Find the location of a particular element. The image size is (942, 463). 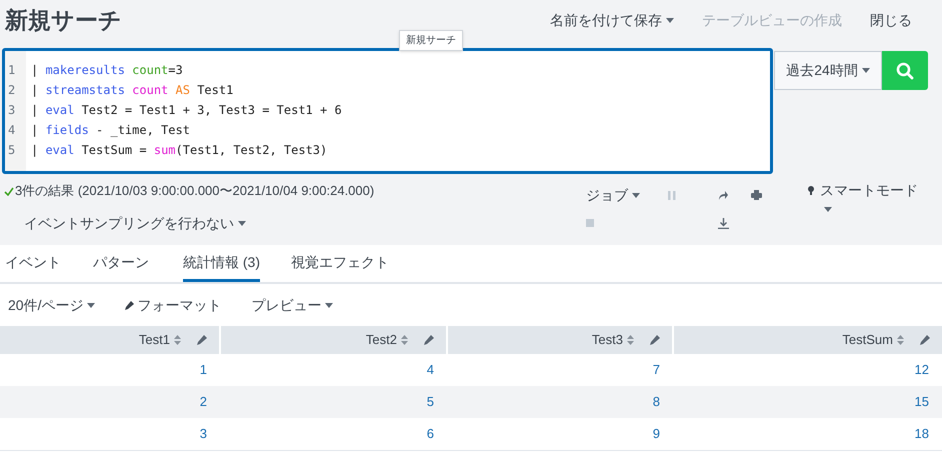

header-action-button: 閉じる is located at coordinates (891, 20).